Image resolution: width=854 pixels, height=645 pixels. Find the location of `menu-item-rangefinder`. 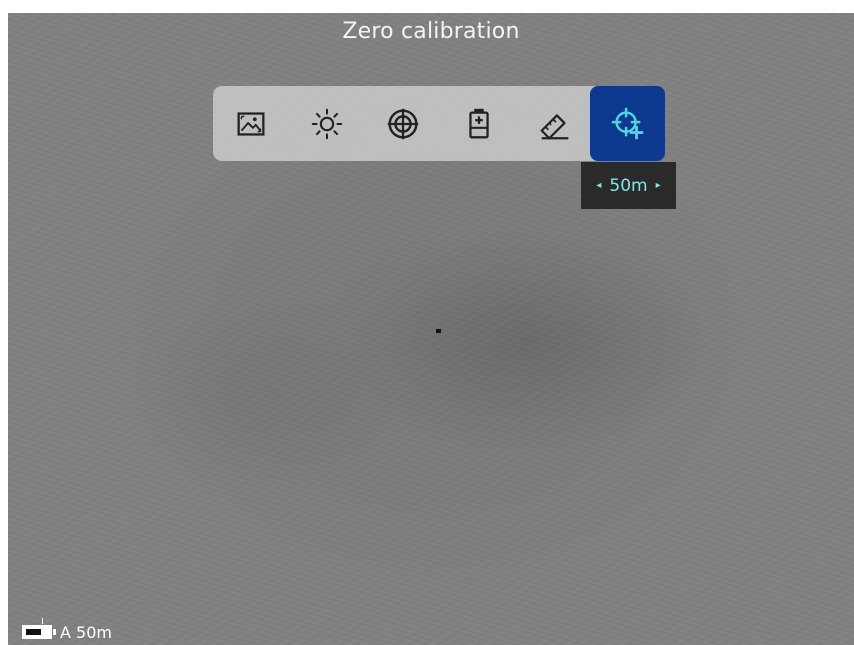

menu-item-rangefinder is located at coordinates (554, 123).